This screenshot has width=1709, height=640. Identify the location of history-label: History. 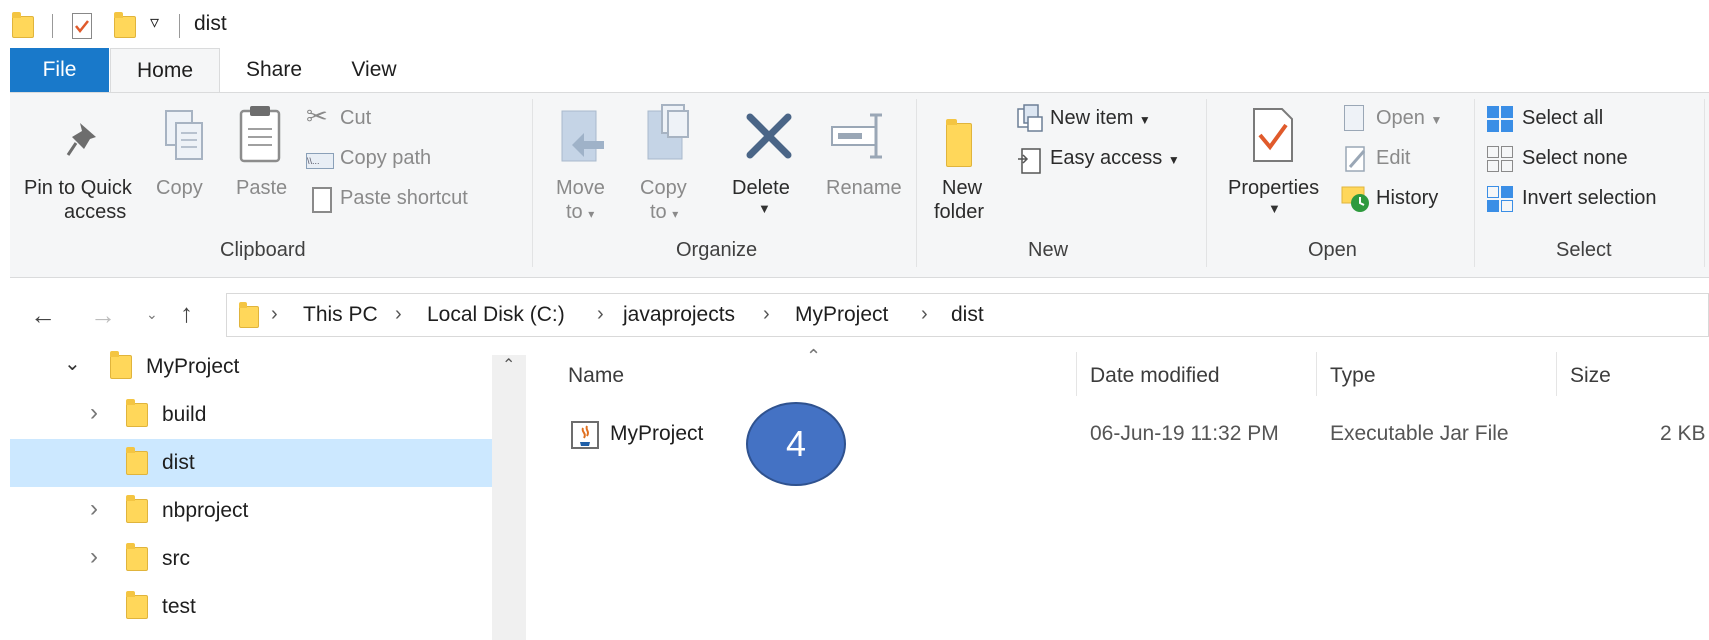
(1407, 198).